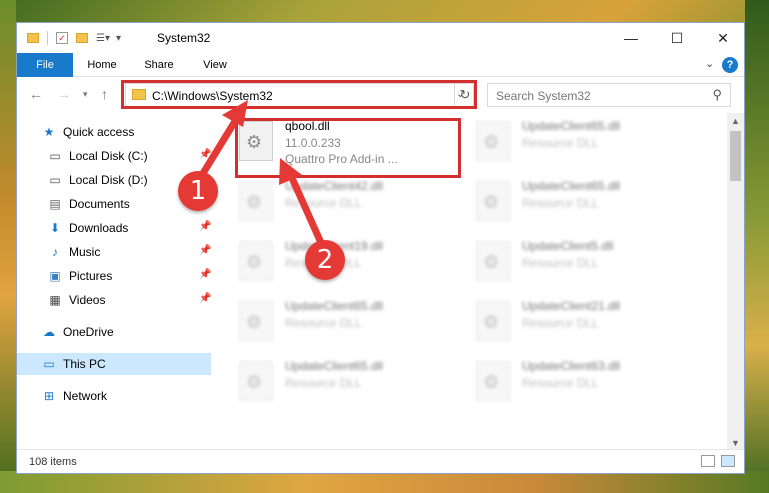 The image size is (769, 493). I want to click on sidebar-item-downloads: ⬇ Downloads, so click(129, 228).